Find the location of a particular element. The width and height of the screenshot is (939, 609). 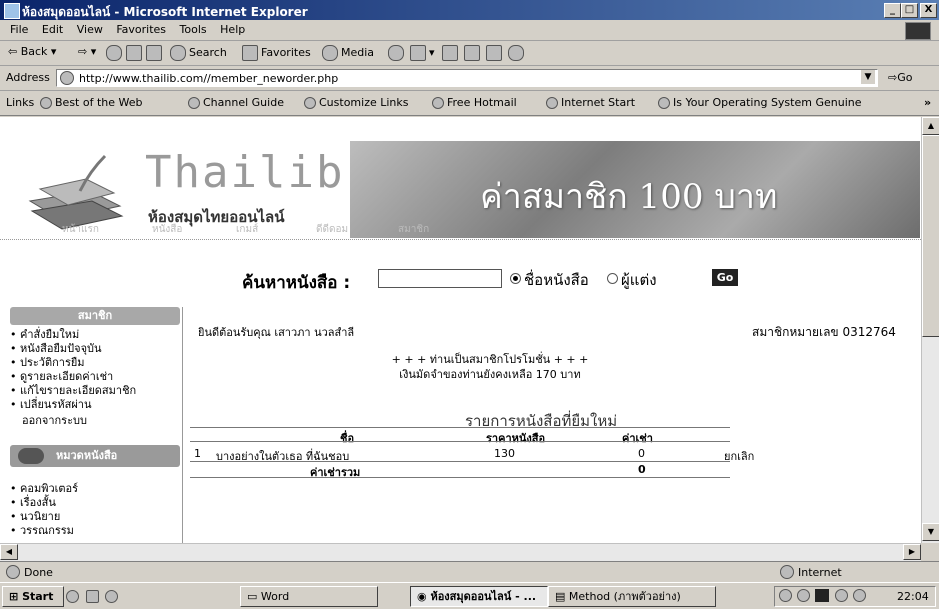

link-customize-links: Customize Links is located at coordinates (356, 102).